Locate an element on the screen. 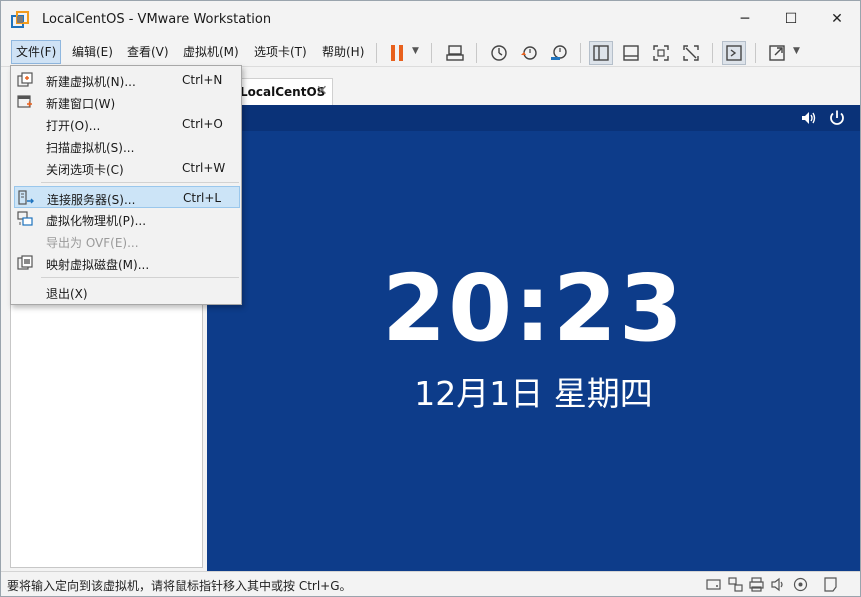 This screenshot has height=597, width=861. tab-label: LocalCentOS is located at coordinates (283, 92).